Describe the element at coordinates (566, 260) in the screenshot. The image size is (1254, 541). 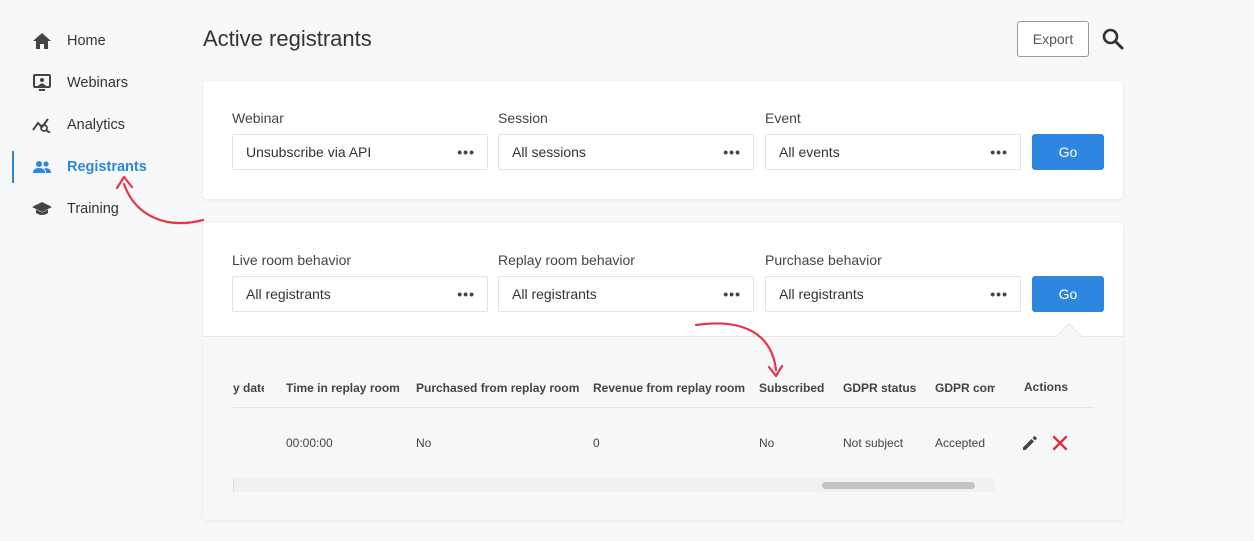
I see `replay-room-label: Replay room behavior` at that location.